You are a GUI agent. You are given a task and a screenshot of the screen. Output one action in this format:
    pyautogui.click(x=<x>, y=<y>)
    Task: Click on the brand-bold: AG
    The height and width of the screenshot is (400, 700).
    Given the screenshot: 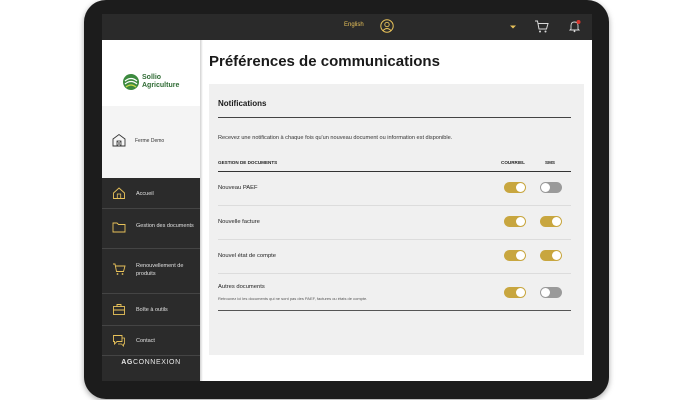 What is the action you would take?
    pyautogui.click(x=127, y=362)
    